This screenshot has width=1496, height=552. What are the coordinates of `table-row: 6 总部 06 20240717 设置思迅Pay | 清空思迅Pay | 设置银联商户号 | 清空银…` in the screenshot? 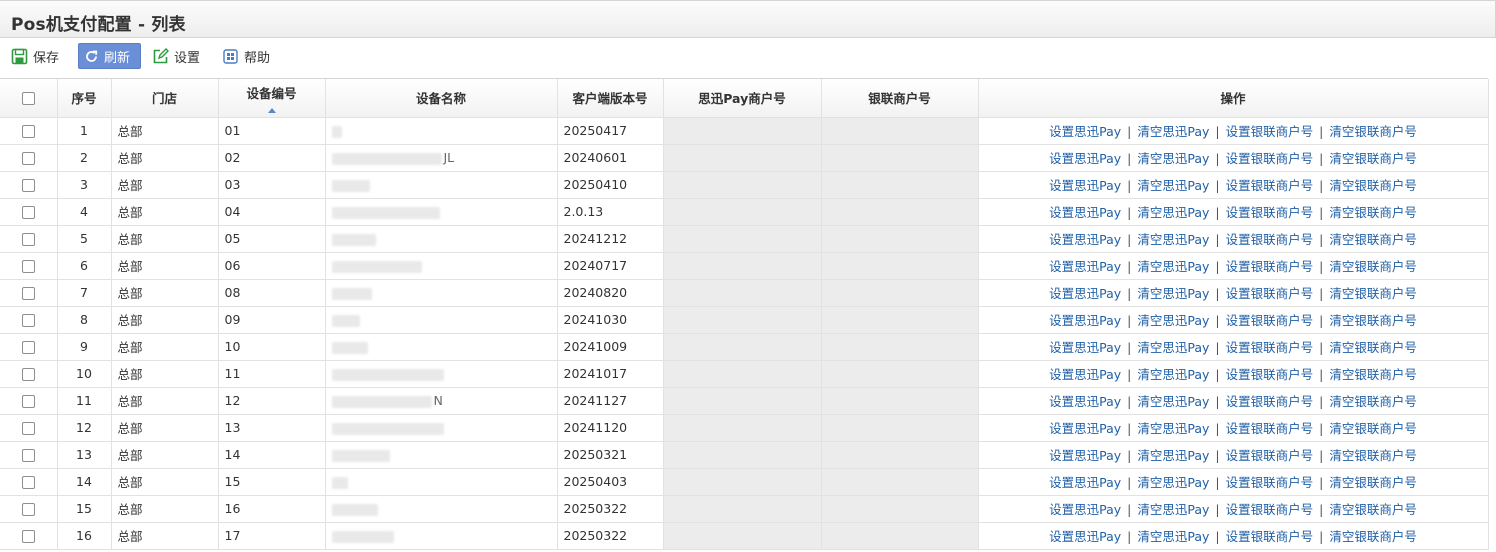 It's located at (744, 266).